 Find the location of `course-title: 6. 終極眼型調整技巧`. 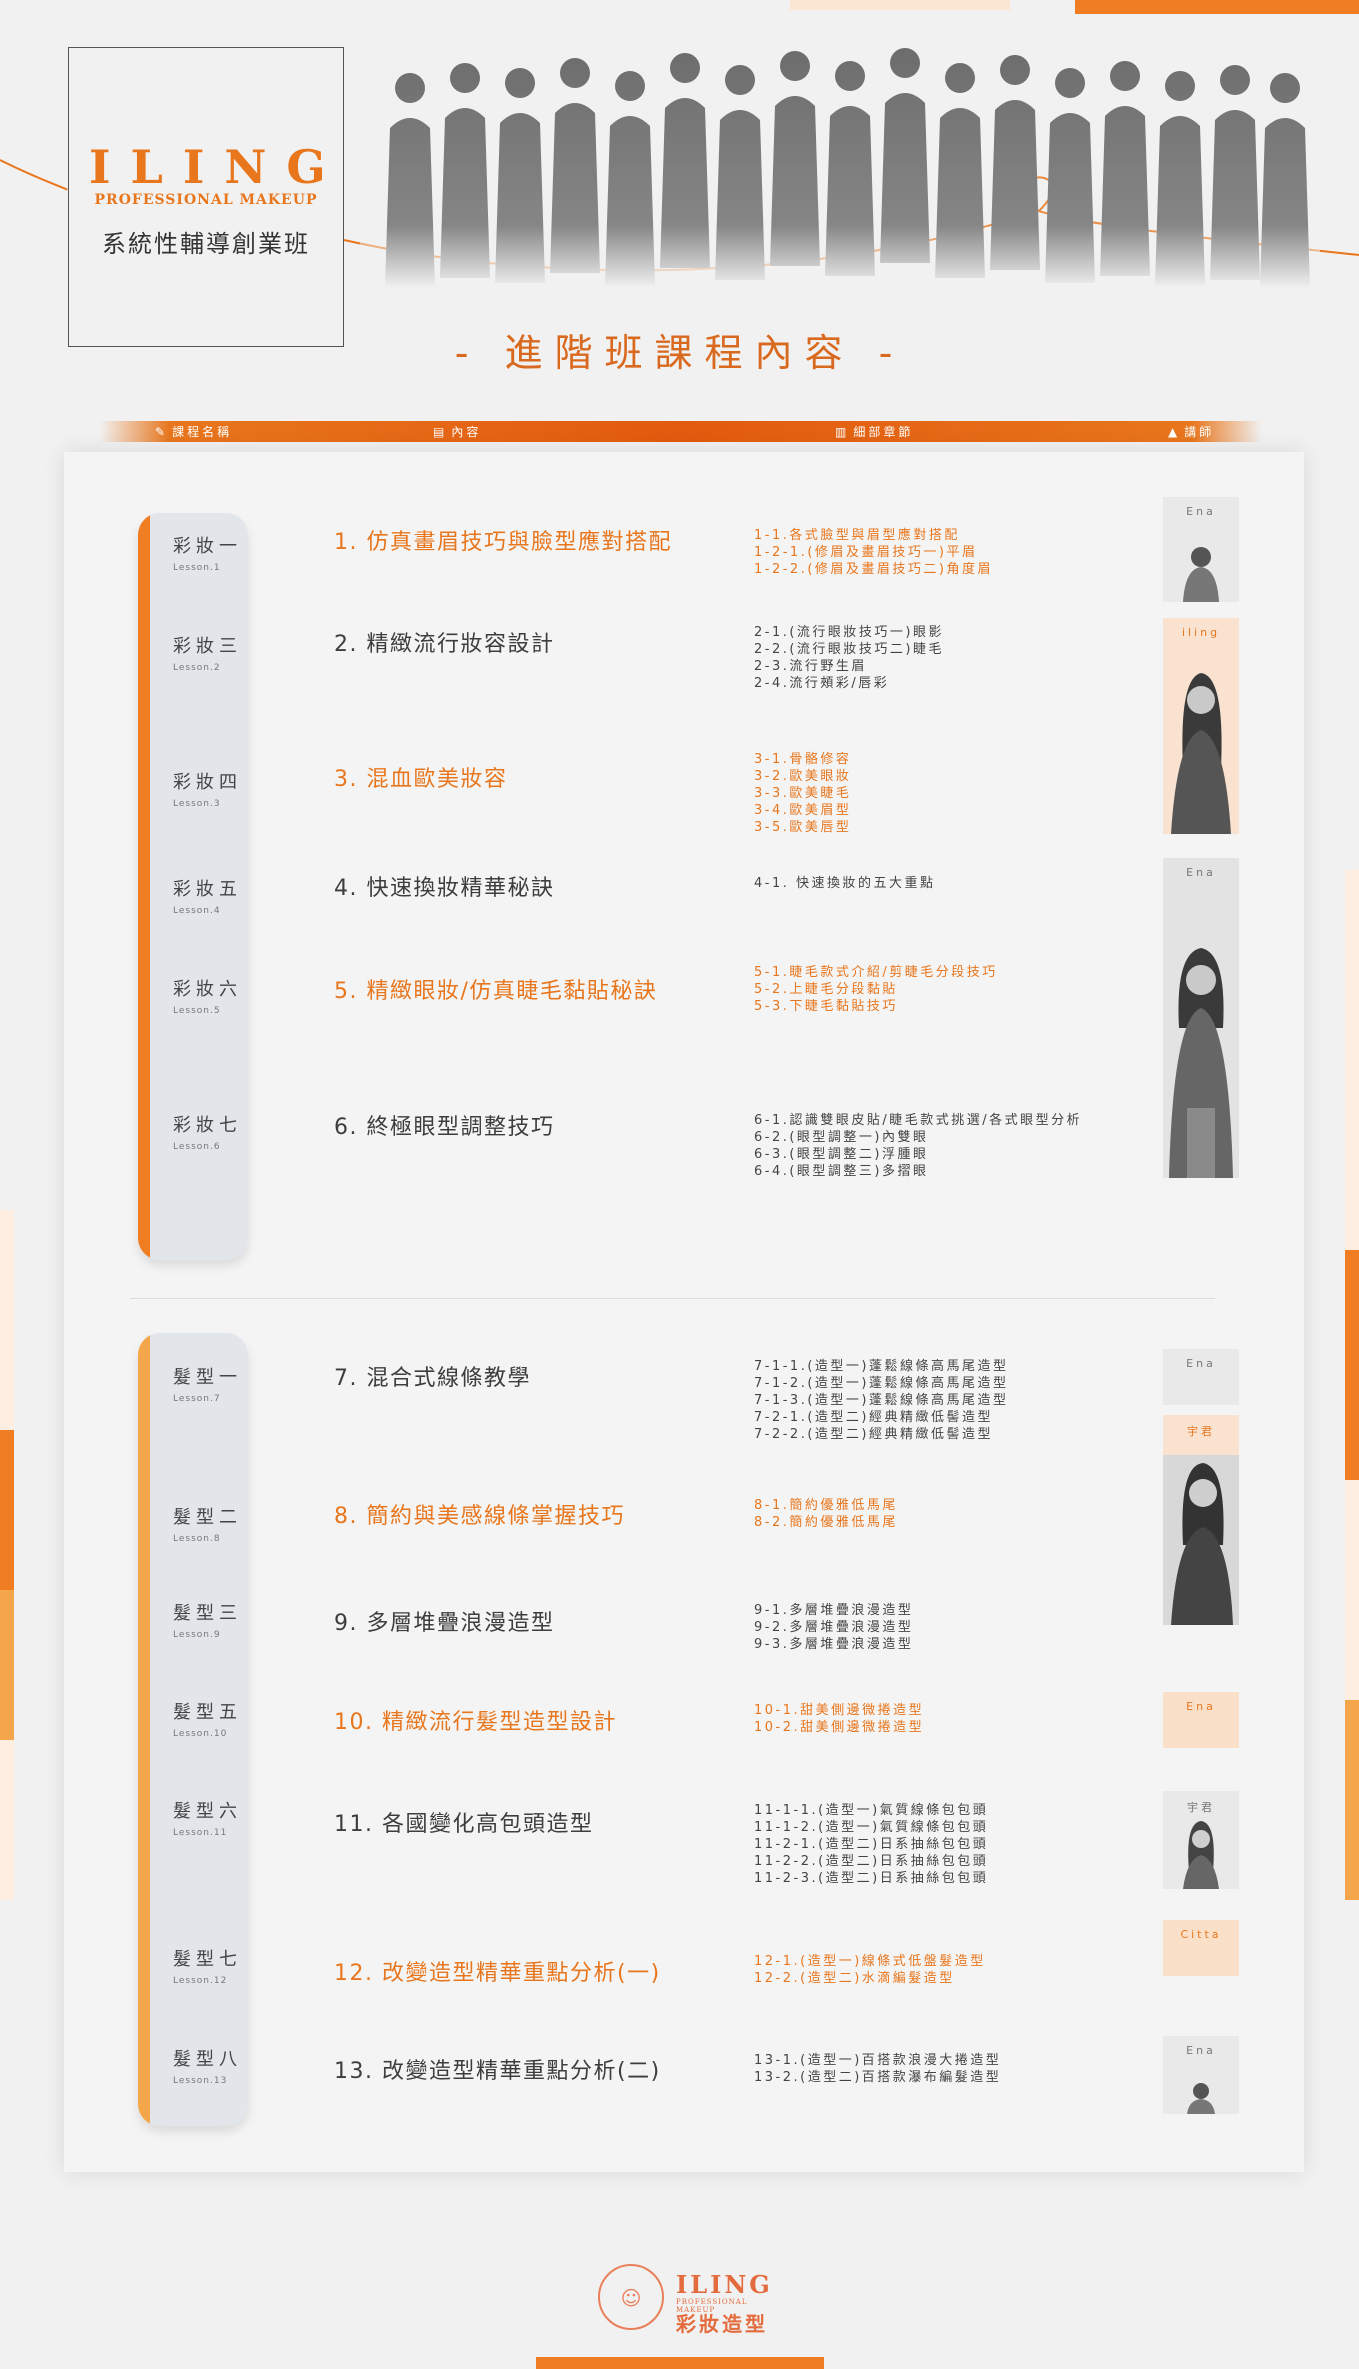

course-title: 6. 終極眼型調整技巧 is located at coordinates (444, 1127).